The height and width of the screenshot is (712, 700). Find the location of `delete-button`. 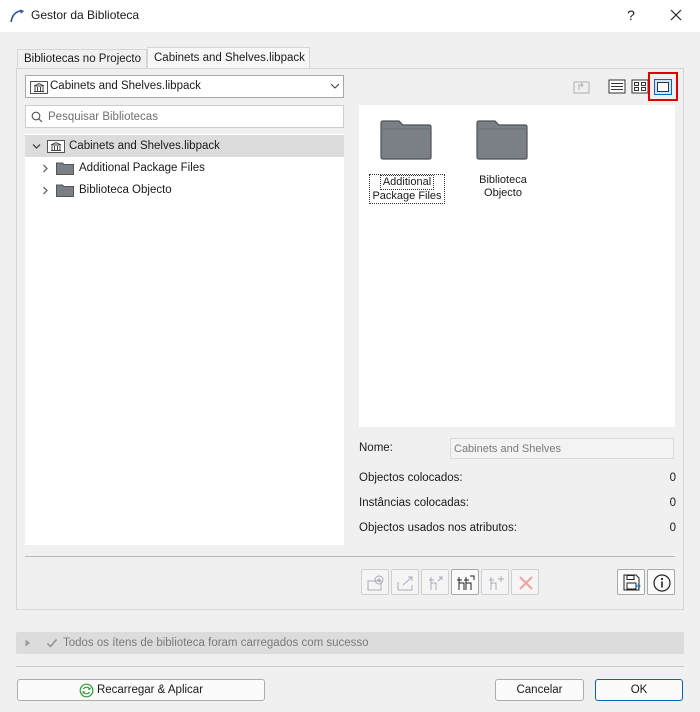

delete-button is located at coordinates (525, 582).